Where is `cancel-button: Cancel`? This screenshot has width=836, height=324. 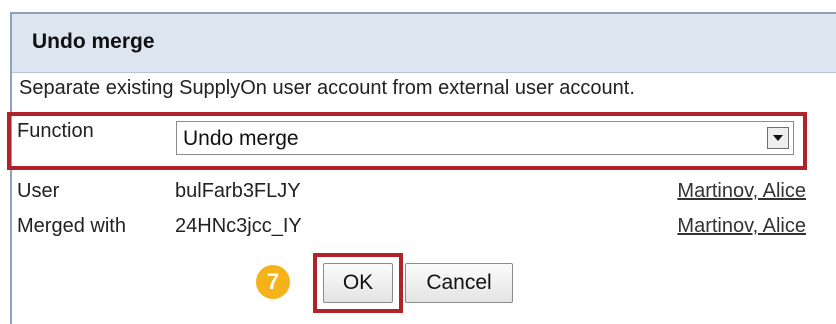
cancel-button: Cancel is located at coordinates (459, 283).